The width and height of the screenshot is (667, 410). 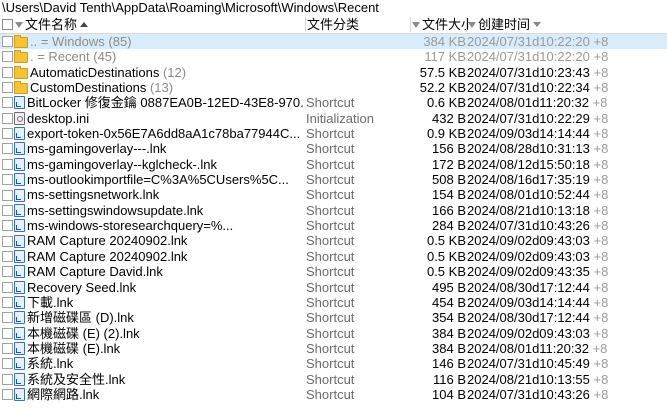 I want to click on file-name-cell: 網際網路.lnk, so click(x=153, y=394).